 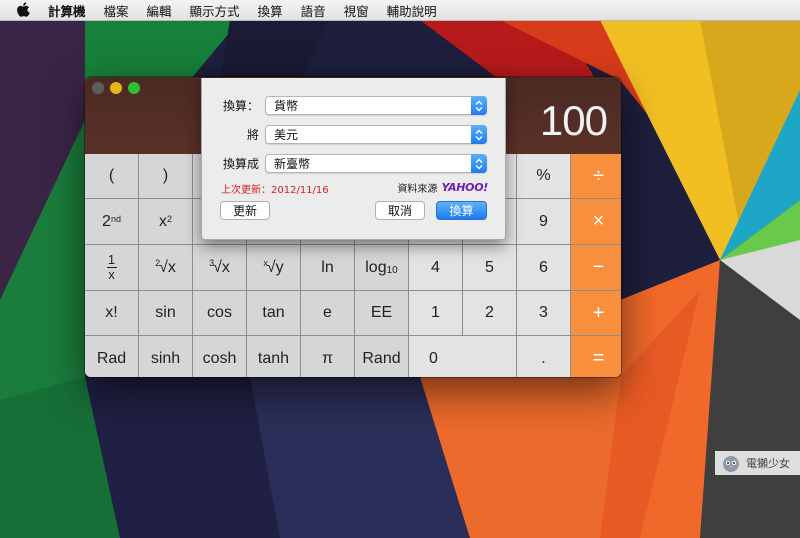 I want to click on key-sin: sin, so click(x=165, y=313).